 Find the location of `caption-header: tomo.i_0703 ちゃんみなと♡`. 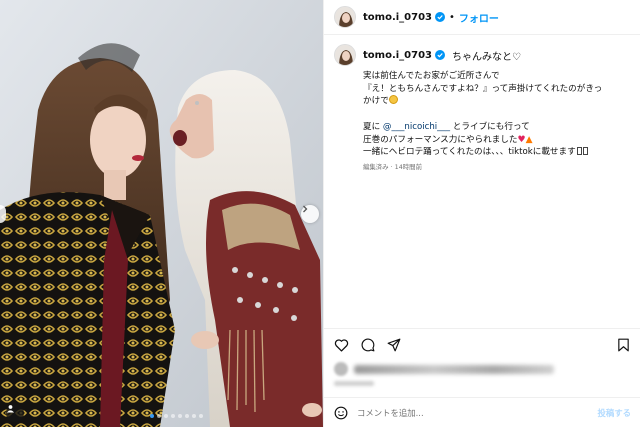

caption-header: tomo.i_0703 ちゃんみなと♡ is located at coordinates (484, 55).